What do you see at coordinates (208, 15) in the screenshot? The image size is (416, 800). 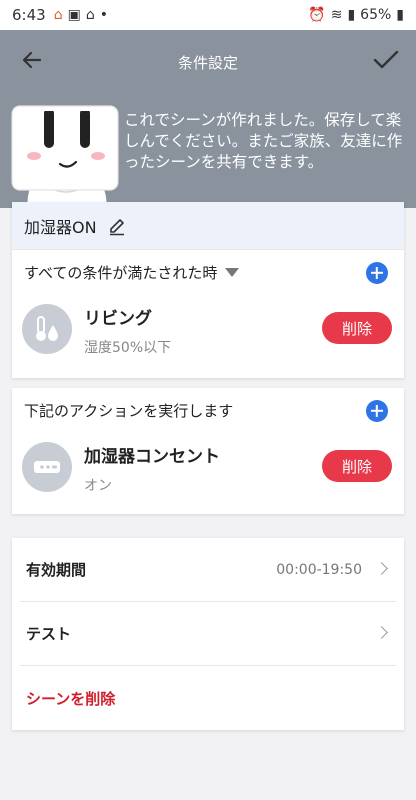 I see `status-bar: 6:43 ⌂ ▣ ⌂ • ⏰ ≋ ▮ 65% ▮` at bounding box center [208, 15].